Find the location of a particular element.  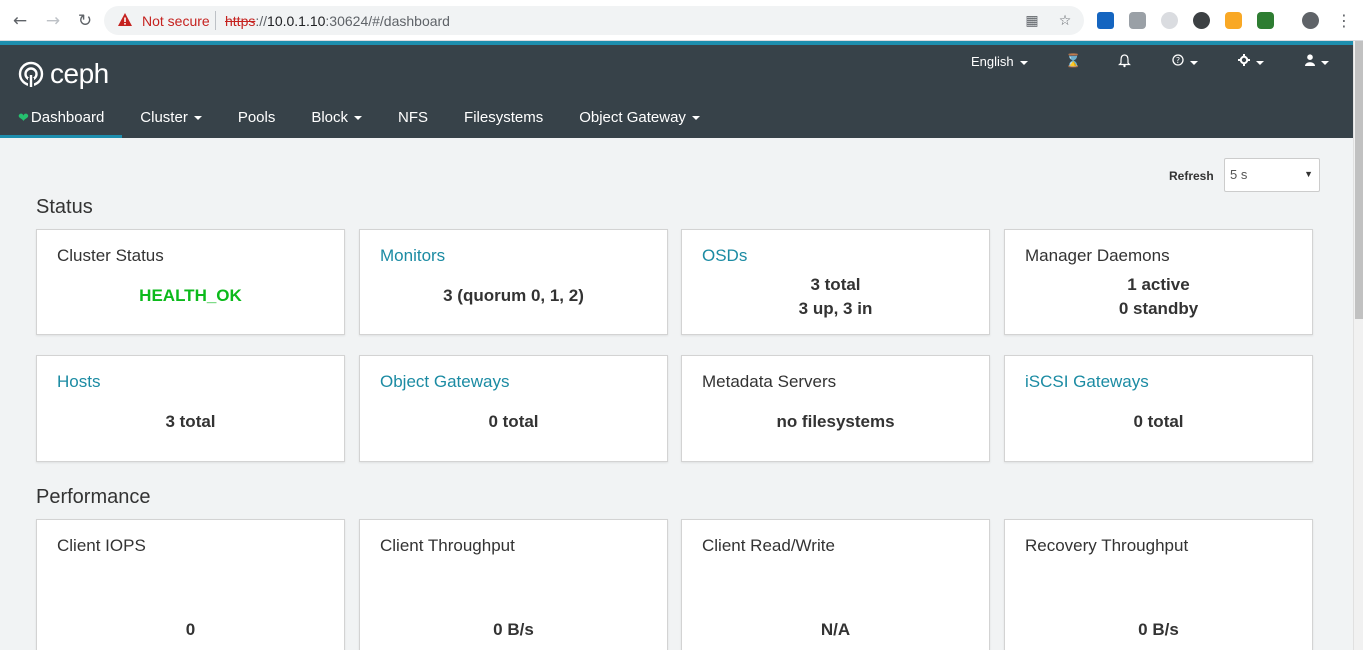

card-value-secondary: 3 up, 3 in is located at coordinates (835, 308).